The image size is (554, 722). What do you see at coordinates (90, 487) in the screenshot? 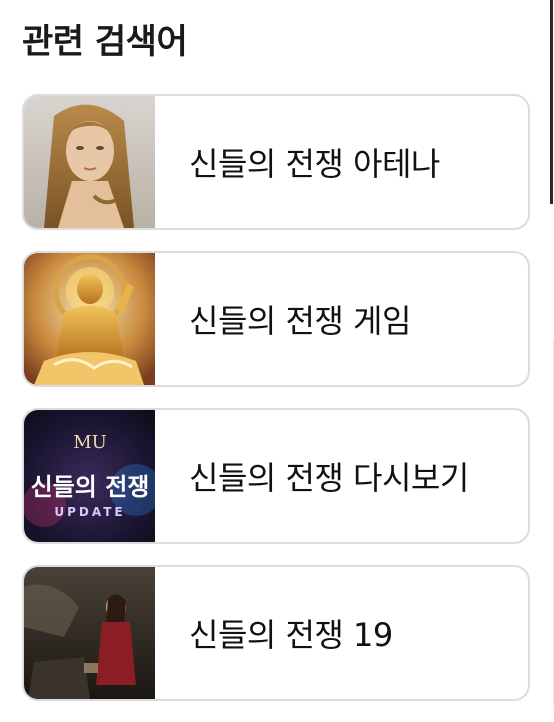
I see `svg-text: 신들의 전쟁` at bounding box center [90, 487].